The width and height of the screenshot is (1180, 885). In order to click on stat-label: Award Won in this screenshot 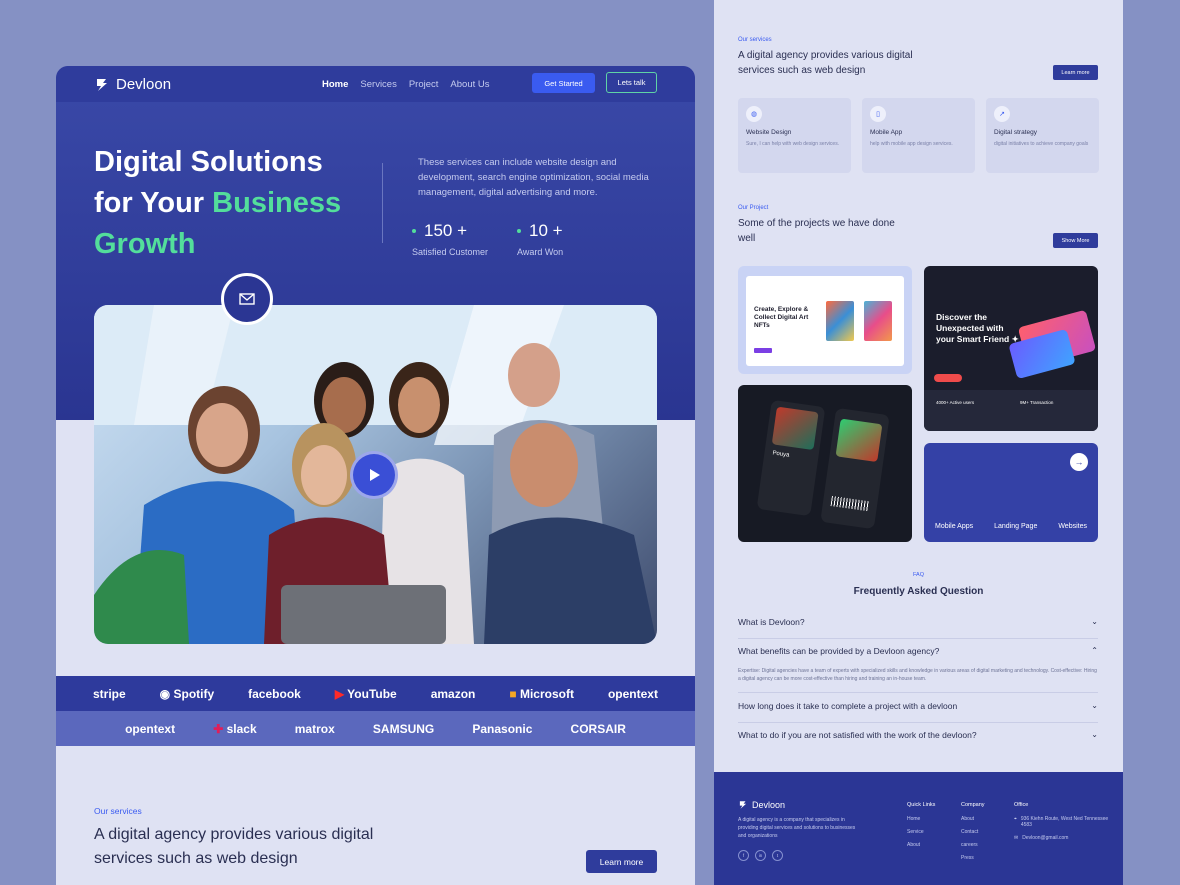, I will do `click(540, 252)`.